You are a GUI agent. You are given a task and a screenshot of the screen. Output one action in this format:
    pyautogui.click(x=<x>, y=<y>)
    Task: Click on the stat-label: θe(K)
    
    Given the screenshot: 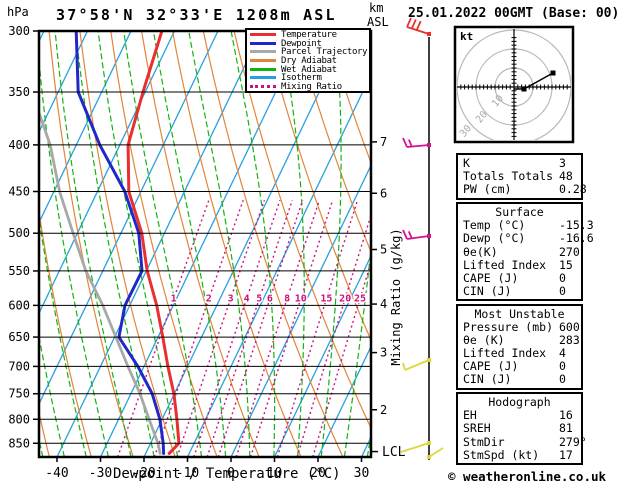 What is the action you would take?
    pyautogui.click(x=480, y=251)
    